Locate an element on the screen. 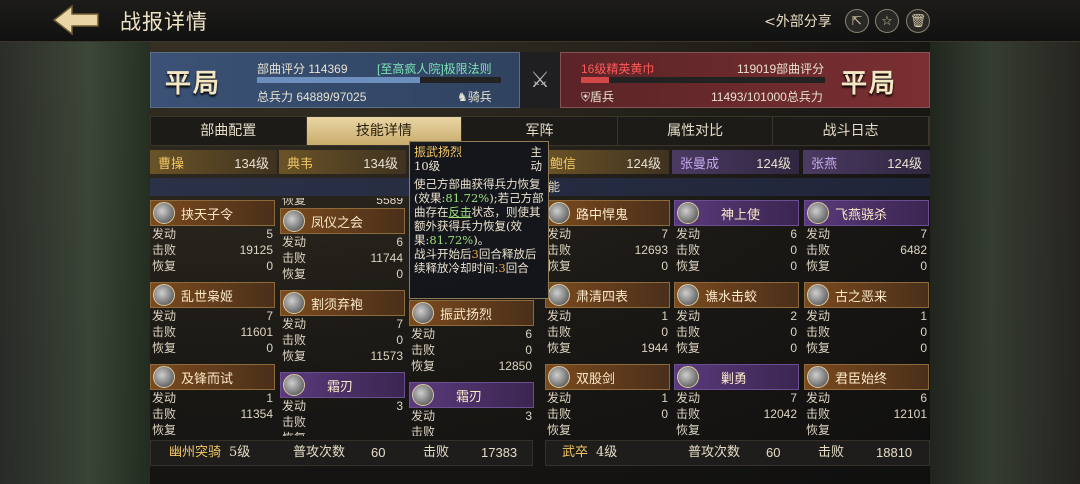 This screenshot has width=1080, height=484. skill-card: 挟天子令发动 5 击败 19125 恢复 0 is located at coordinates (212, 237).